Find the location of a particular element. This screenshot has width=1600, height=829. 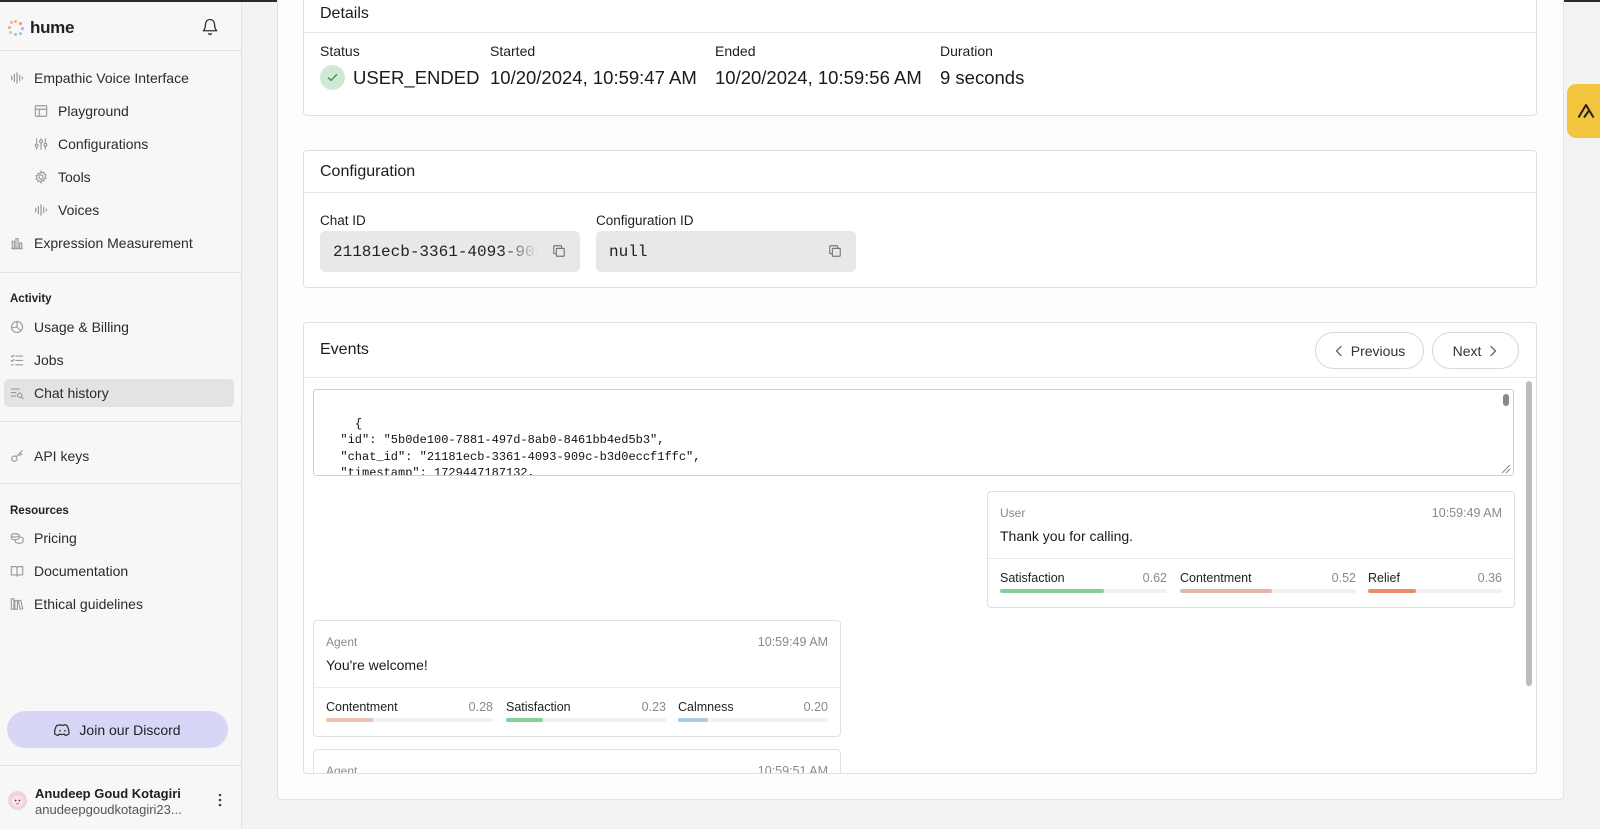

sidebar-item-configurations: Configurations is located at coordinates (119, 144).